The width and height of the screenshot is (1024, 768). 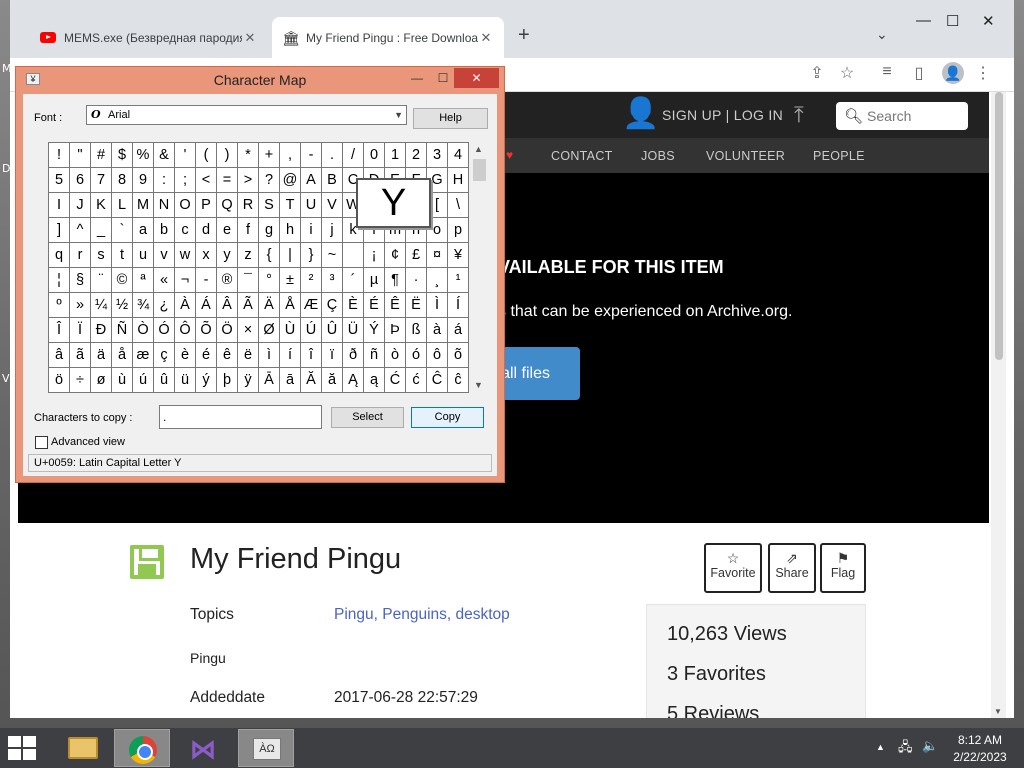 I want to click on character-cell: ., so click(x=332, y=155).